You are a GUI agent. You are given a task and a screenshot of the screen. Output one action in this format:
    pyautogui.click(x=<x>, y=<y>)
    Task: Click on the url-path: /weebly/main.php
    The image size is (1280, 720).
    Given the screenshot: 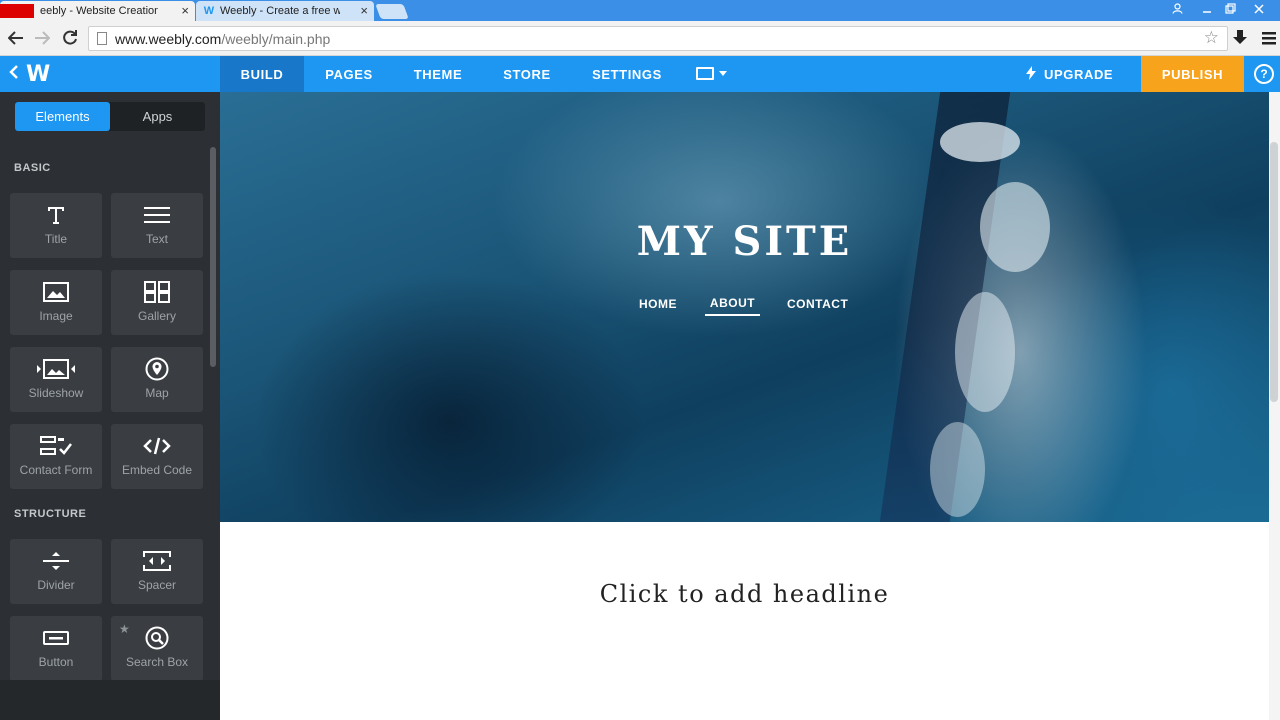 What is the action you would take?
    pyautogui.click(x=276, y=38)
    